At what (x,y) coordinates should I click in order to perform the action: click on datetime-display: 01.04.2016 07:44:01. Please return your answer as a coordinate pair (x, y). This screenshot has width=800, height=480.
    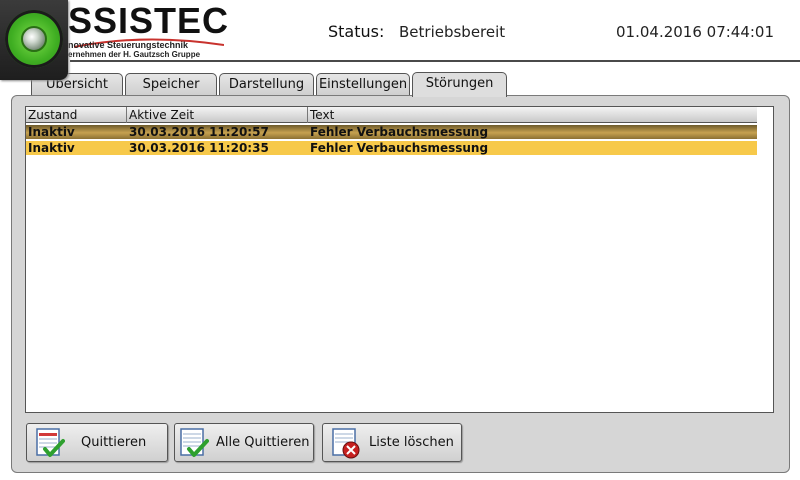
    Looking at the image, I should click on (695, 32).